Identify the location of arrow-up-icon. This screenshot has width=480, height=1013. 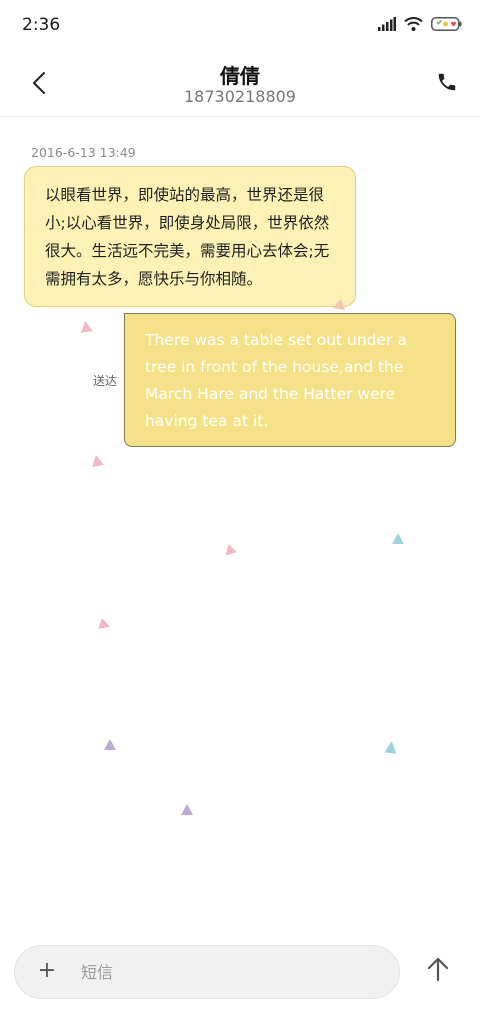
(438, 969).